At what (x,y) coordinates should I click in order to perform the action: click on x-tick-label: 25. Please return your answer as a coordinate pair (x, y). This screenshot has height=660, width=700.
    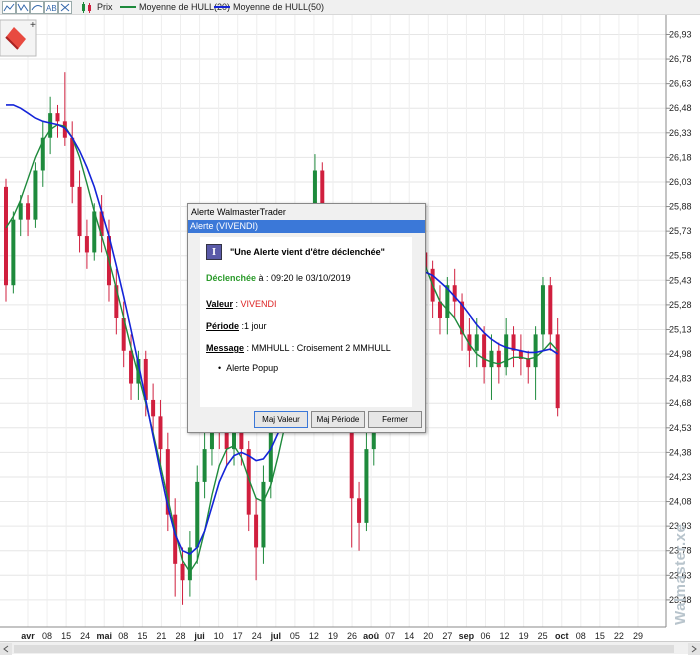
    Looking at the image, I should click on (543, 636).